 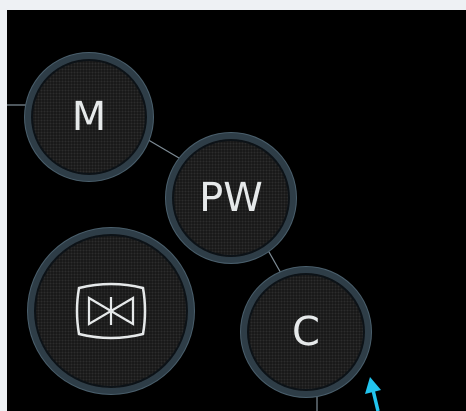 What do you see at coordinates (306, 332) in the screenshot?
I see `mode-button: C` at bounding box center [306, 332].